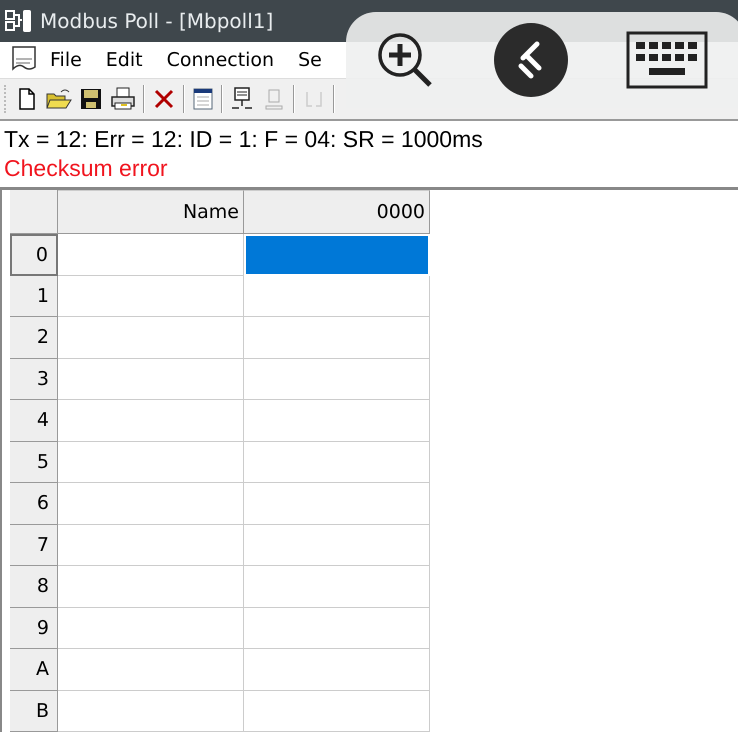 This screenshot has width=738, height=738. What do you see at coordinates (66, 60) in the screenshot?
I see `menu-item: File` at bounding box center [66, 60].